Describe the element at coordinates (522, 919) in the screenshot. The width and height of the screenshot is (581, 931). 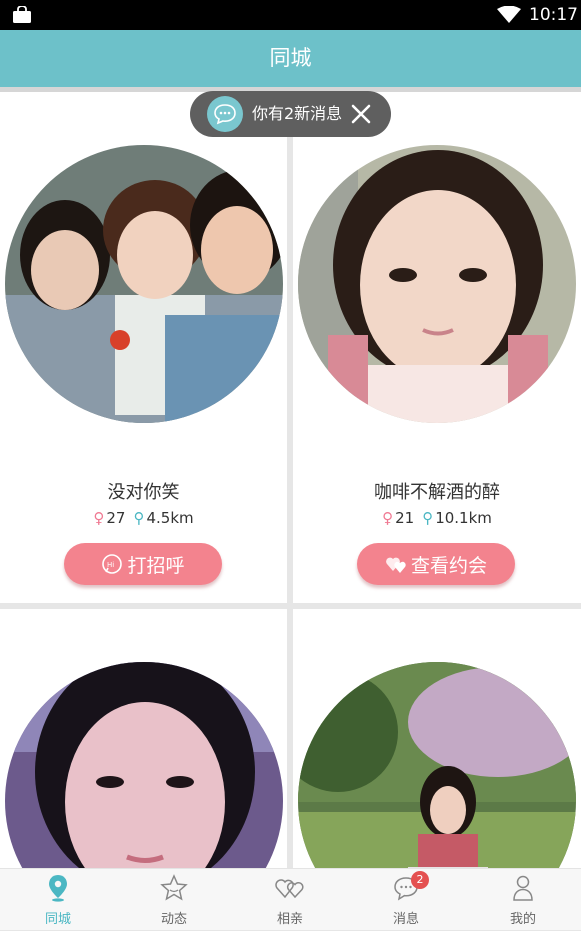
I see `tab-label: 我的` at that location.